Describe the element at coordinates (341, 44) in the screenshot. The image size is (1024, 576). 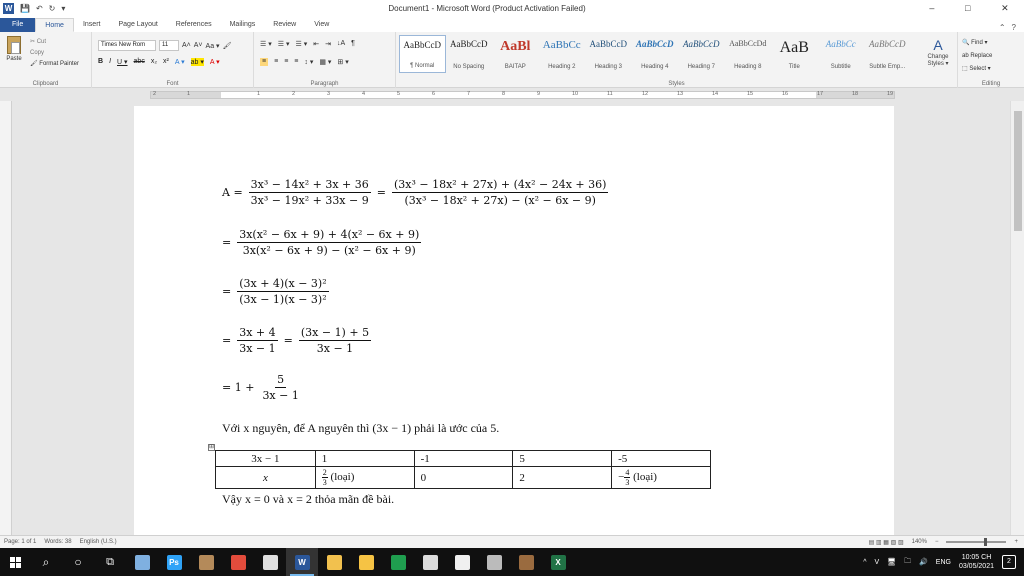
I see `sort-button: ↓A` at that location.